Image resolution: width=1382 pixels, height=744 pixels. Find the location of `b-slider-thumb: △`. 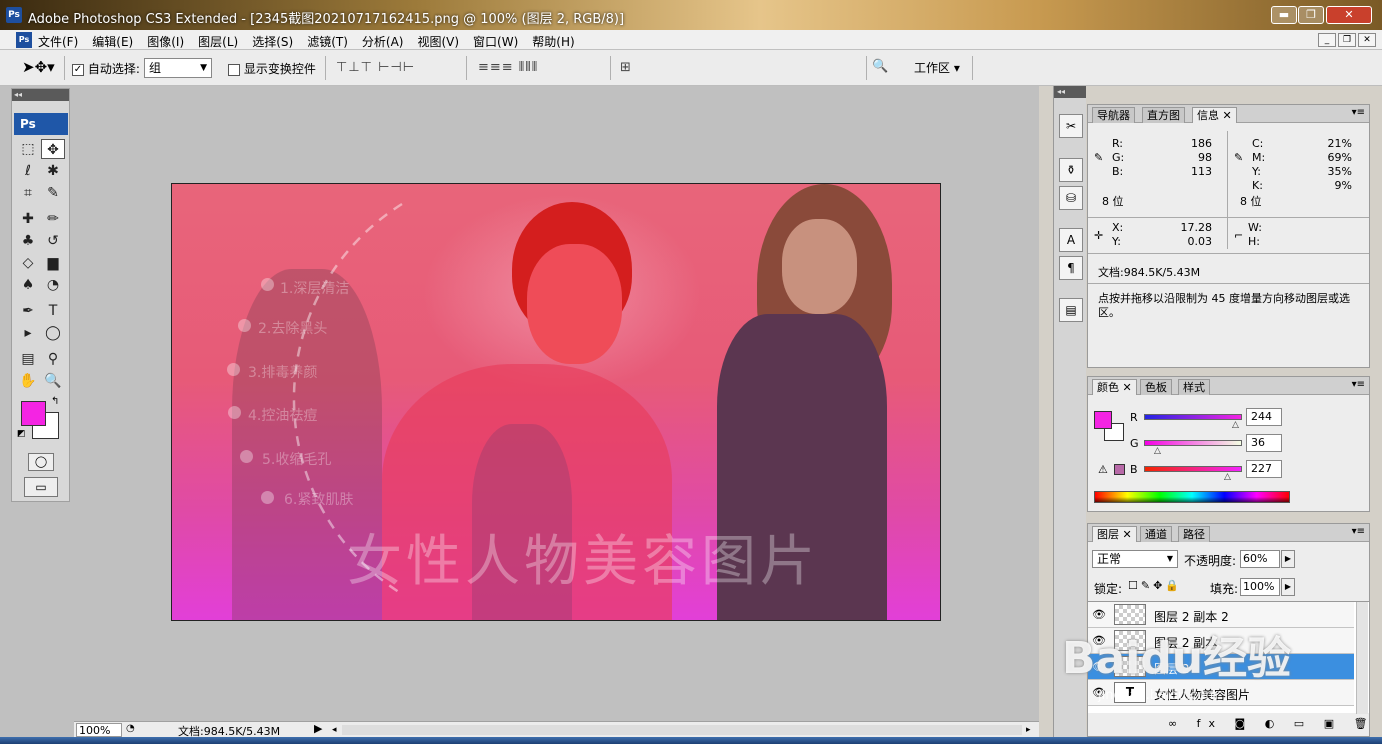

b-slider-thumb: △ is located at coordinates (1227, 477).